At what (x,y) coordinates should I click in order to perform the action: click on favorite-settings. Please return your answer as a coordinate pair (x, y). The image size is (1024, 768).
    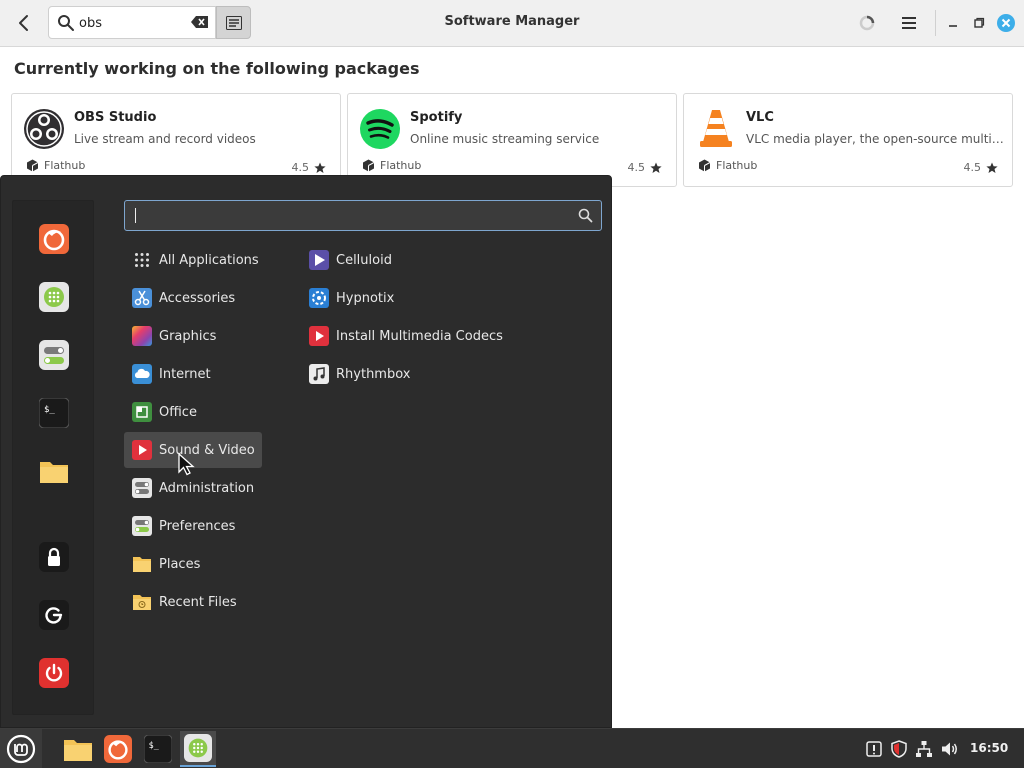
    Looking at the image, I should click on (54, 355).